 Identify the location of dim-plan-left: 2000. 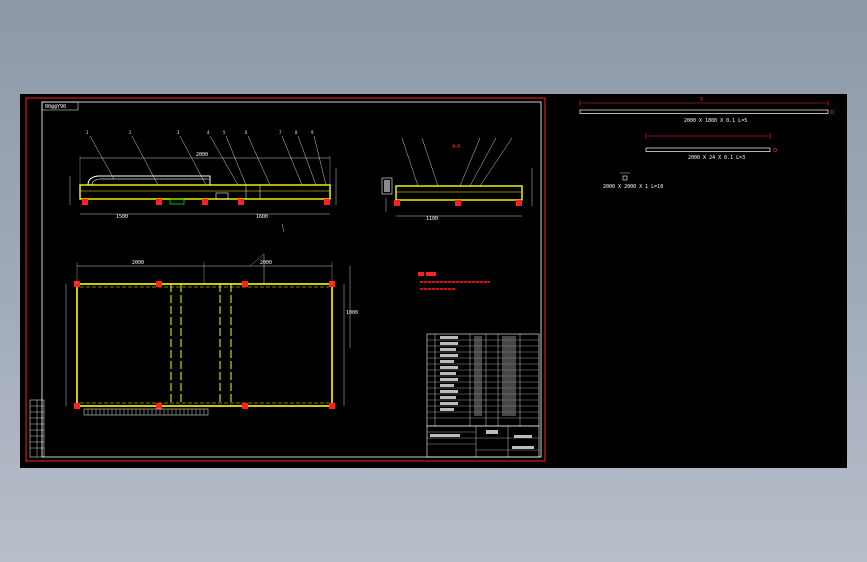
(138, 263).